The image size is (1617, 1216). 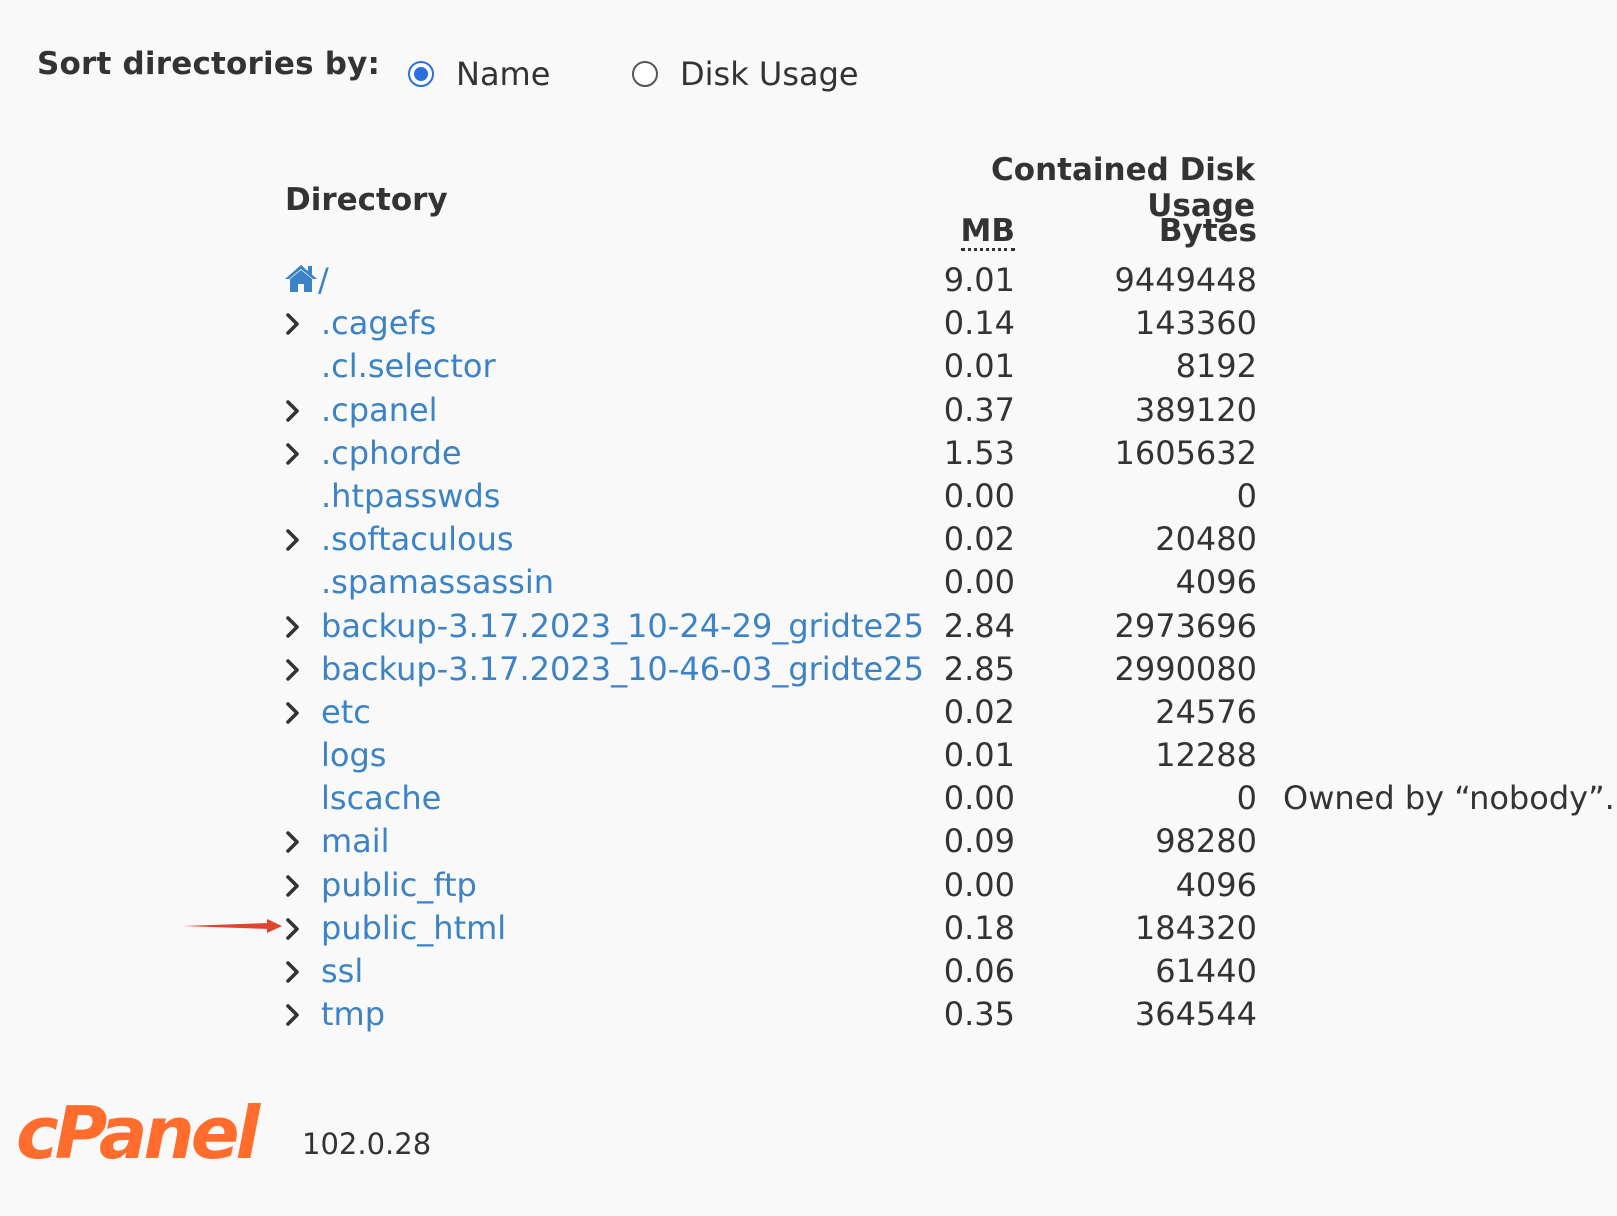 I want to click on bytes-header: Bytes, so click(x=1207, y=231).